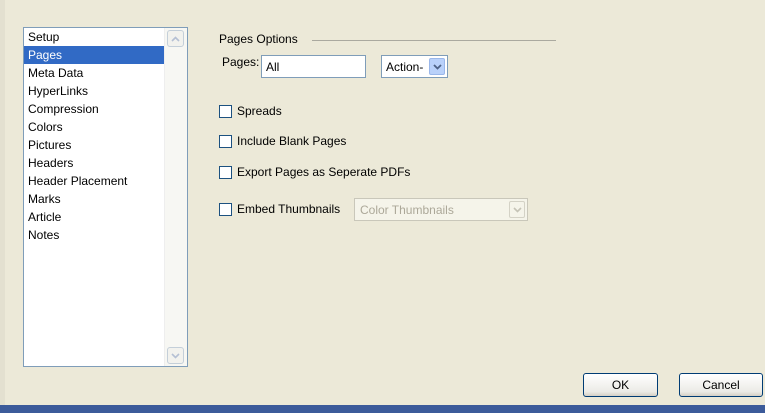  Describe the element at coordinates (94, 235) in the screenshot. I see `category-item-notes: Notes` at that location.